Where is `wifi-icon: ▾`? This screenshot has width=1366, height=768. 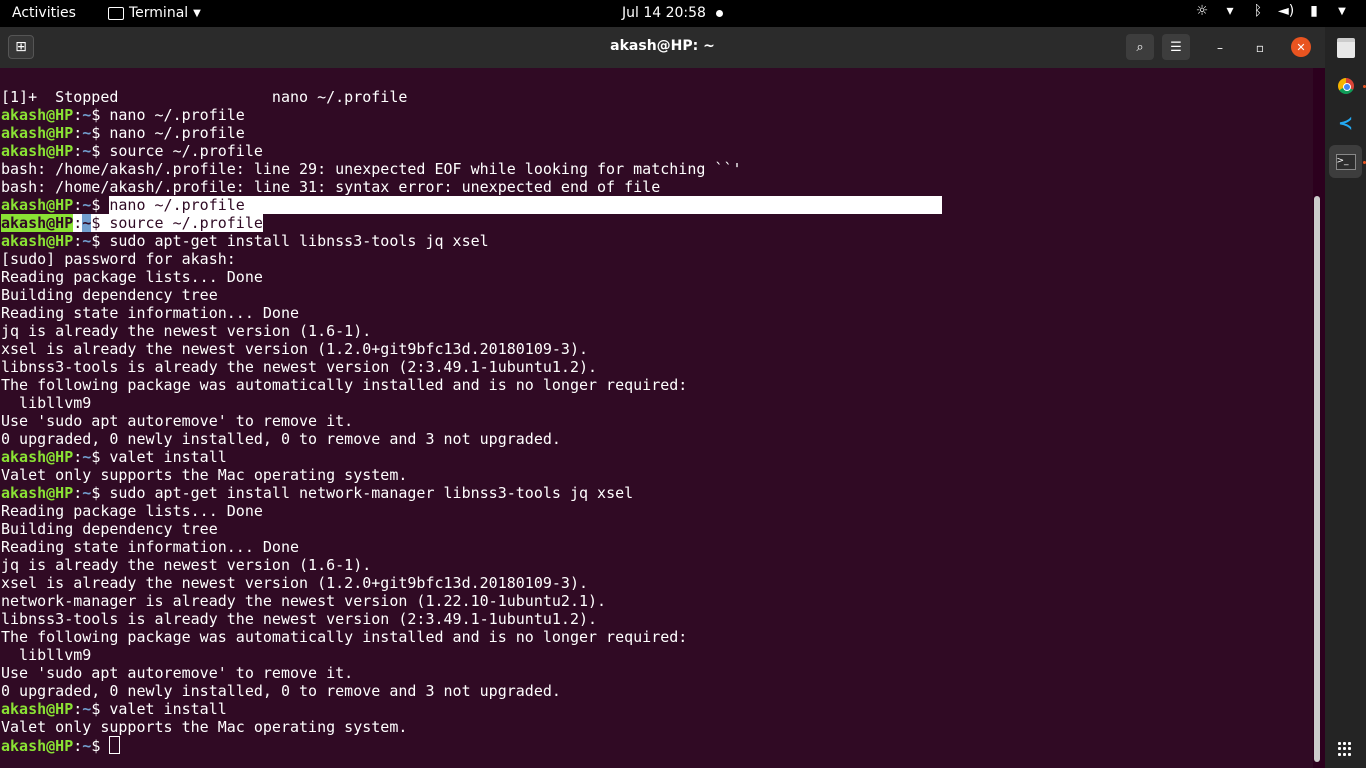
wifi-icon: ▾ is located at coordinates (1230, 11).